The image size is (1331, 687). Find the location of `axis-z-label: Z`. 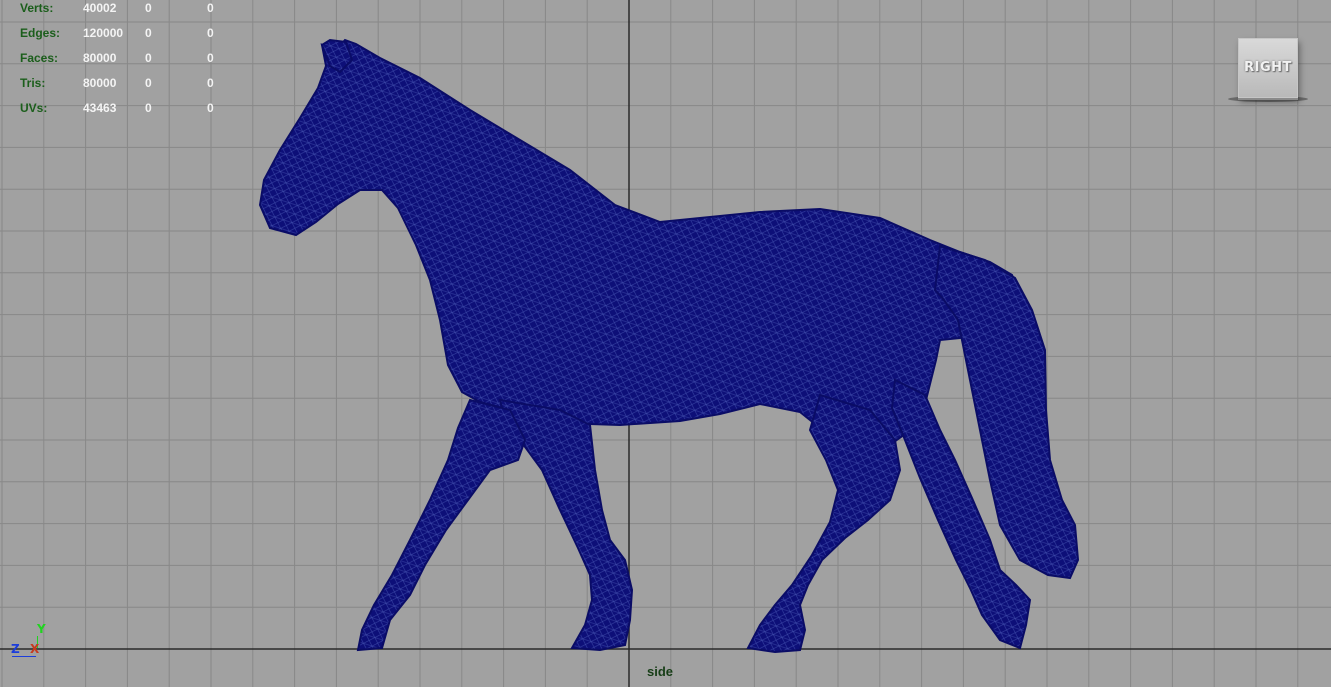

axis-z-label: Z is located at coordinates (15, 649).